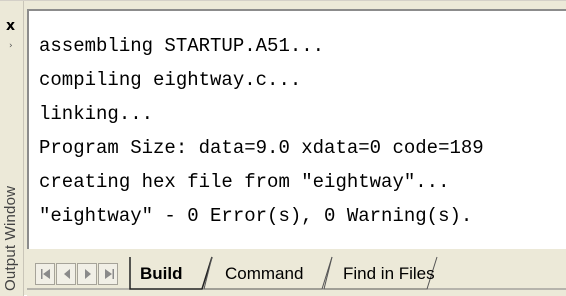 This screenshot has width=566, height=296. What do you see at coordinates (10, 238) in the screenshot?
I see `window-title: Output Window` at bounding box center [10, 238].